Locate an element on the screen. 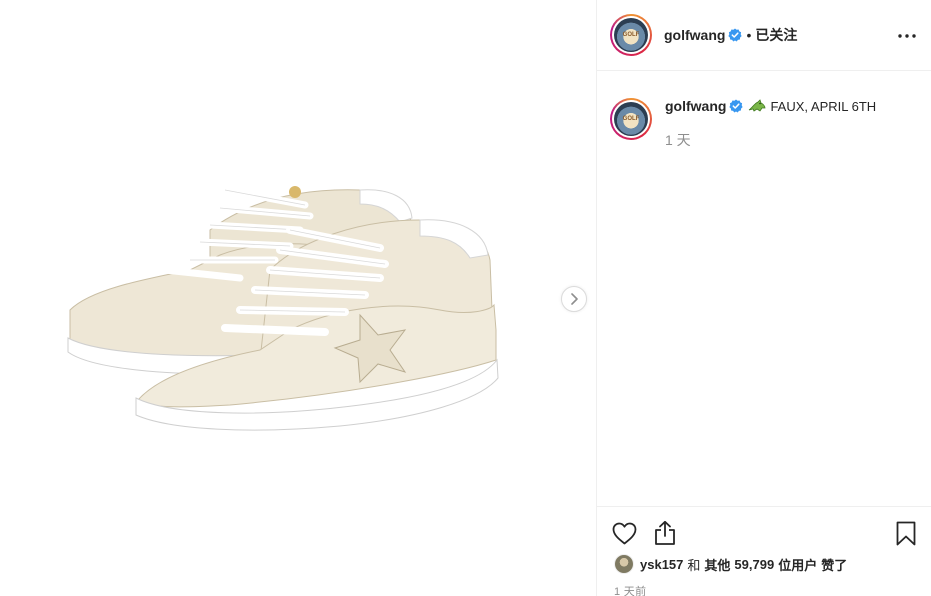 This screenshot has height=596, width=931. author-username-link: golfwang is located at coordinates (694, 35).